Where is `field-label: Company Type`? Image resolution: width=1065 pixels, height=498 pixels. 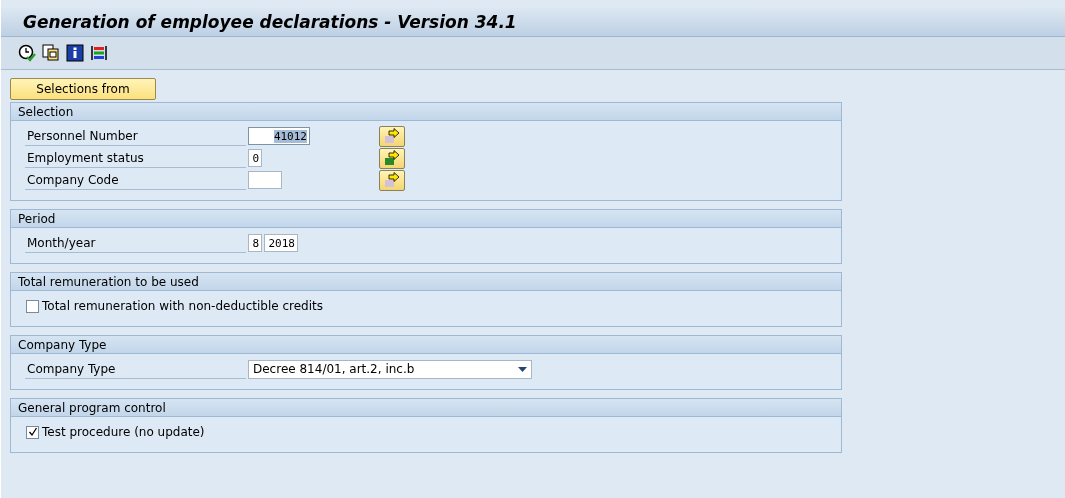
field-label: Company Type is located at coordinates (135, 369).